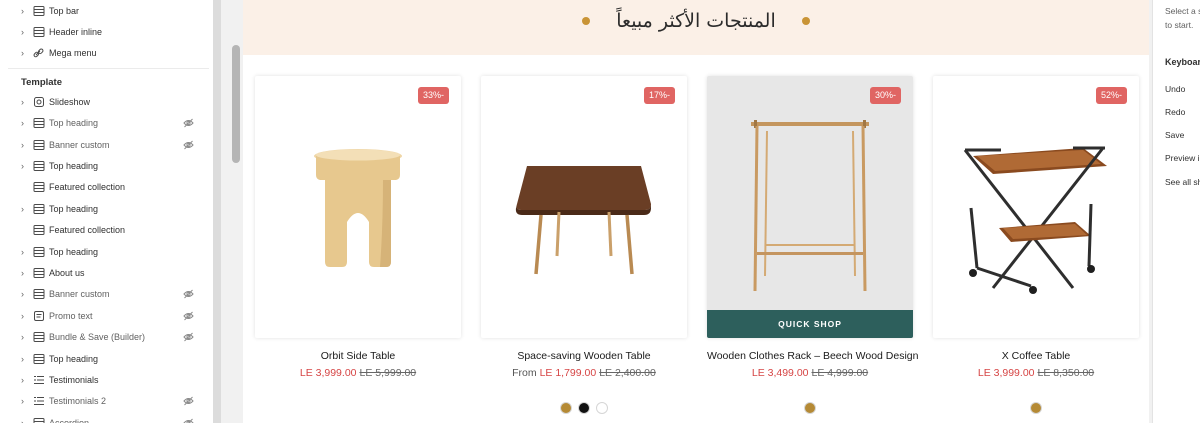 The height and width of the screenshot is (423, 1200). What do you see at coordinates (106, 31) in the screenshot?
I see `sidebar-item-header-inline: › Header inline` at bounding box center [106, 31].